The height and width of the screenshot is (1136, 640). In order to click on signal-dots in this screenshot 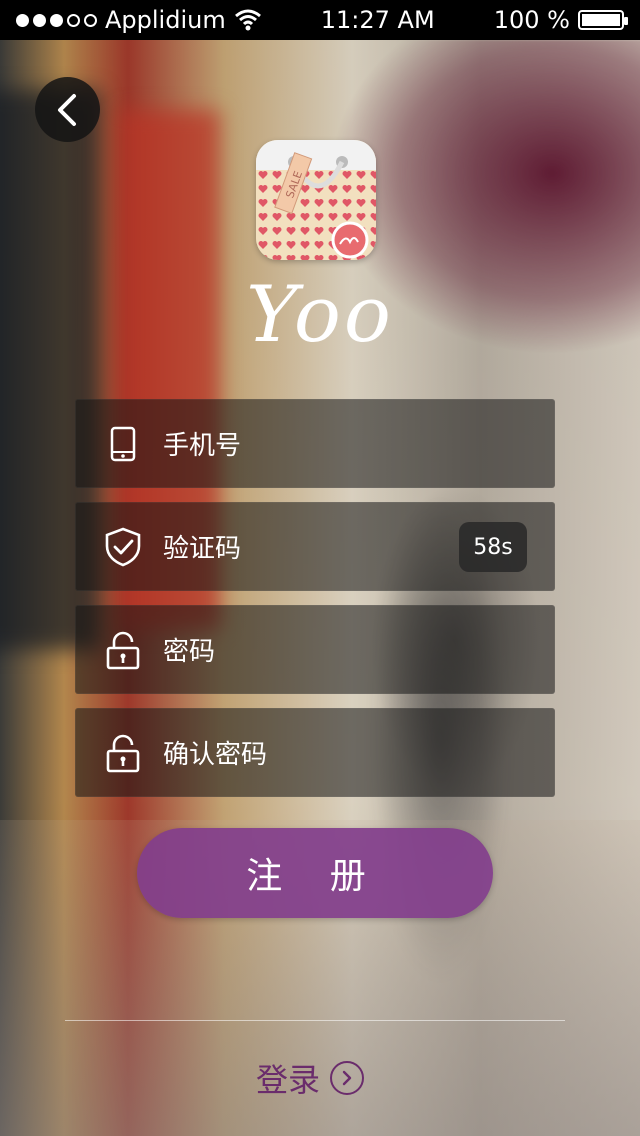, I will do `click(56, 20)`.